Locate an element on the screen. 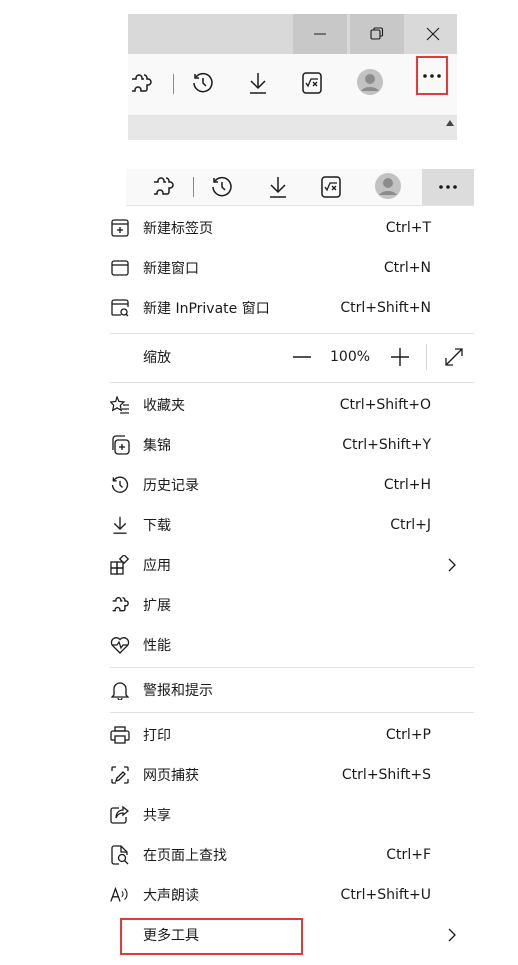 The height and width of the screenshot is (965, 518). menu-shortcut: Ctrl+P is located at coordinates (408, 735).